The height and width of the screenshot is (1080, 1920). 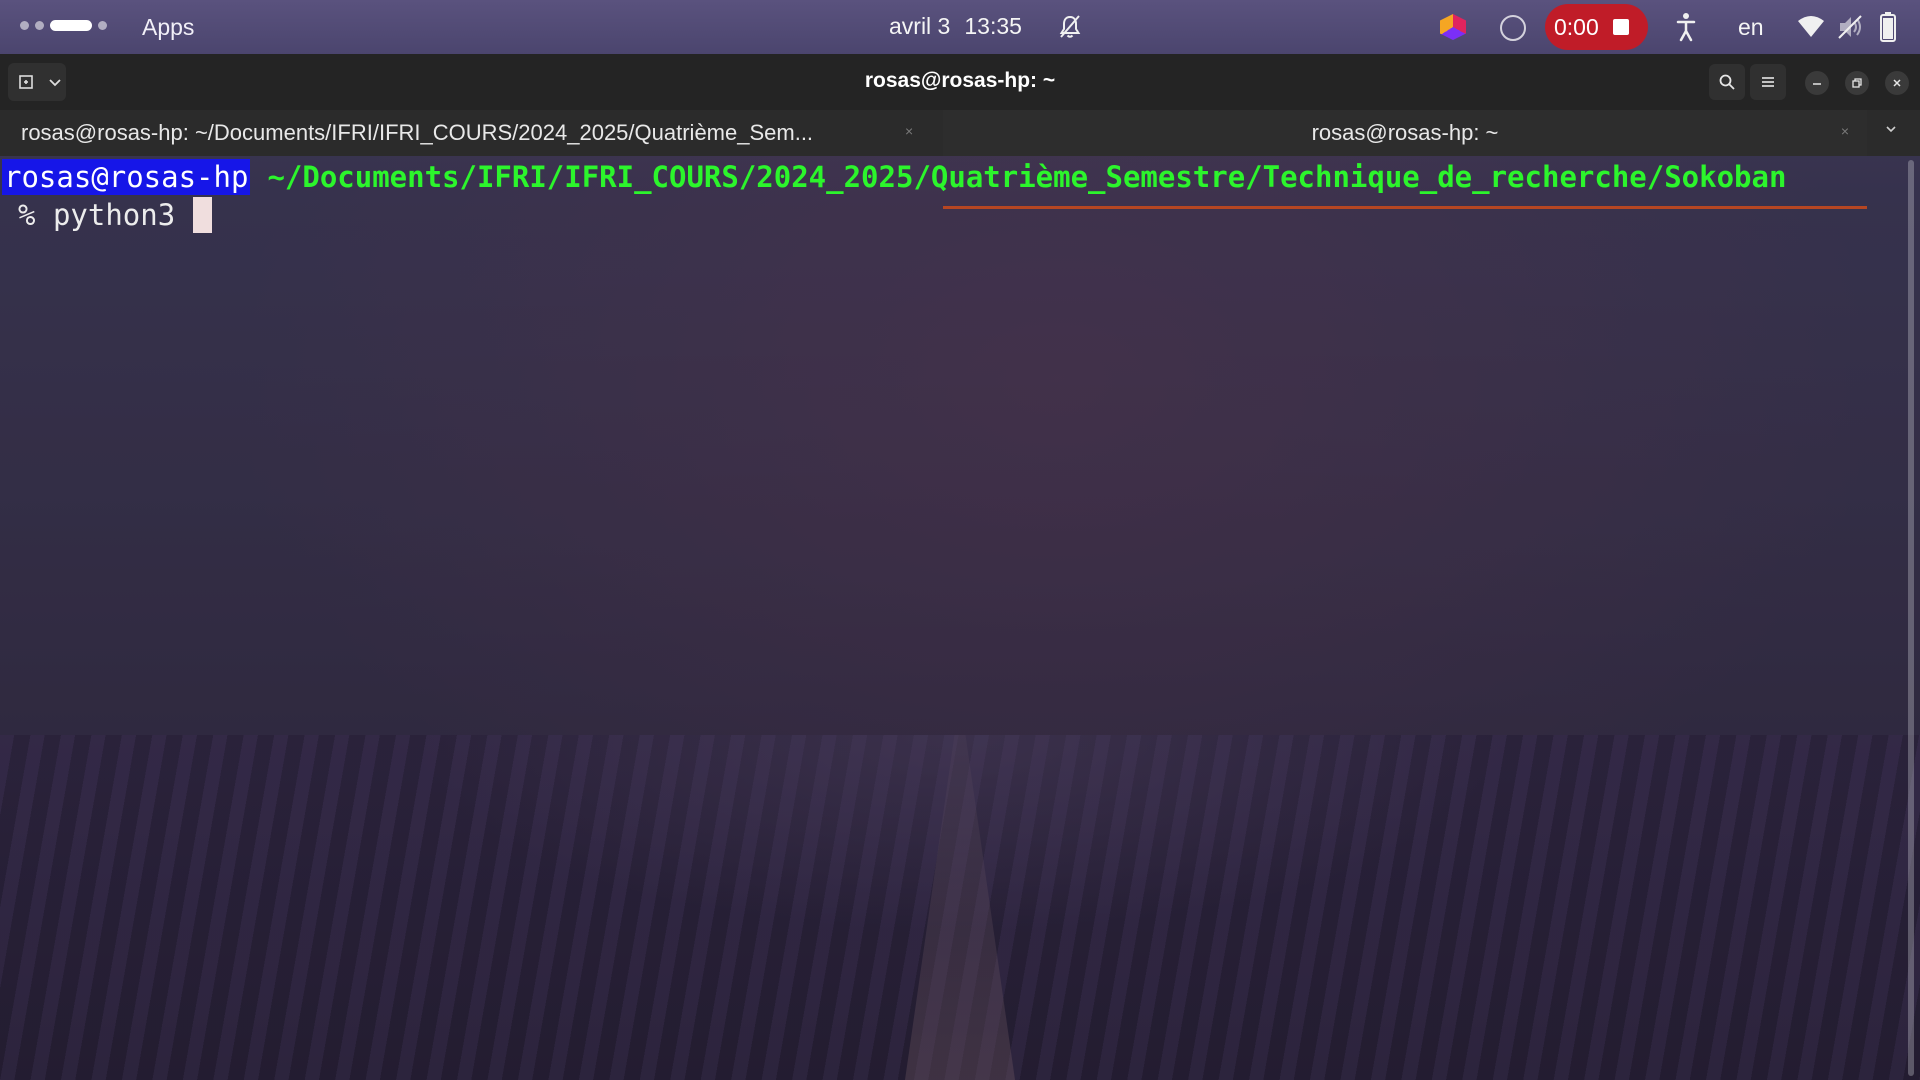 I want to click on tab-label: rosas@rosas-hp: ~, so click(x=1405, y=132).